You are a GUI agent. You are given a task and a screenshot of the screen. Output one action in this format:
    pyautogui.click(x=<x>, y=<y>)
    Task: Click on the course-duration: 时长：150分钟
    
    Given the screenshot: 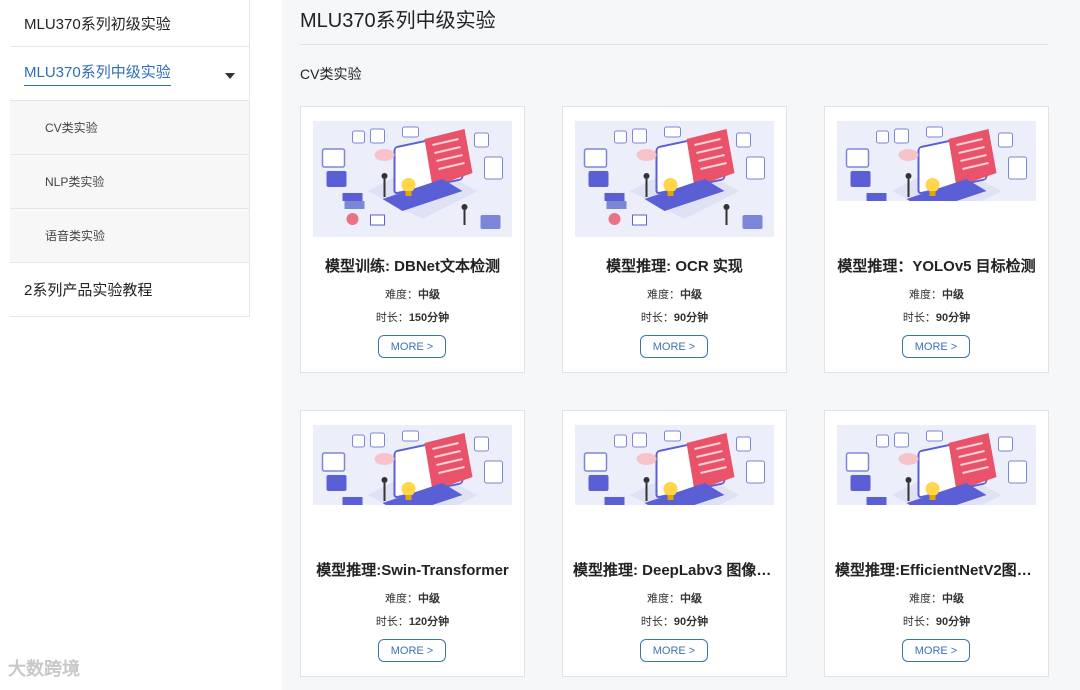 What is the action you would take?
    pyautogui.click(x=412, y=317)
    